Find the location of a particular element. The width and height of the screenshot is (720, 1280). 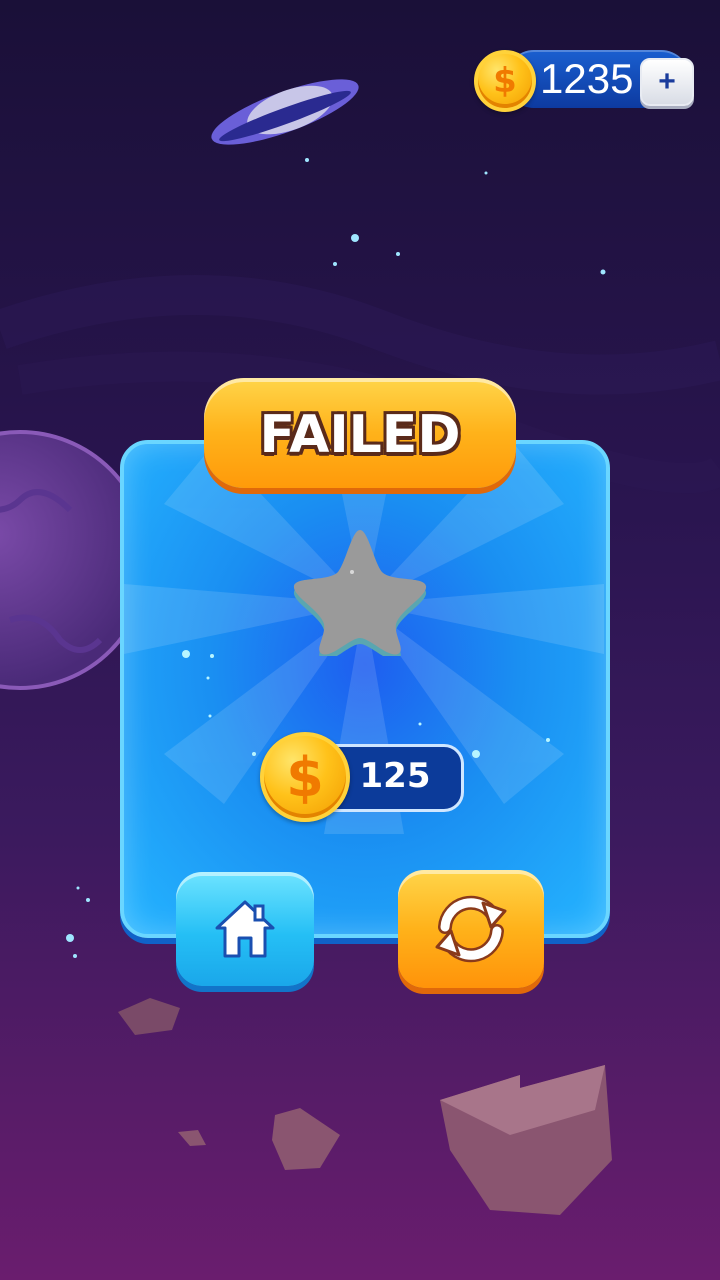

reward-coin-symbol: $ is located at coordinates (305, 777).